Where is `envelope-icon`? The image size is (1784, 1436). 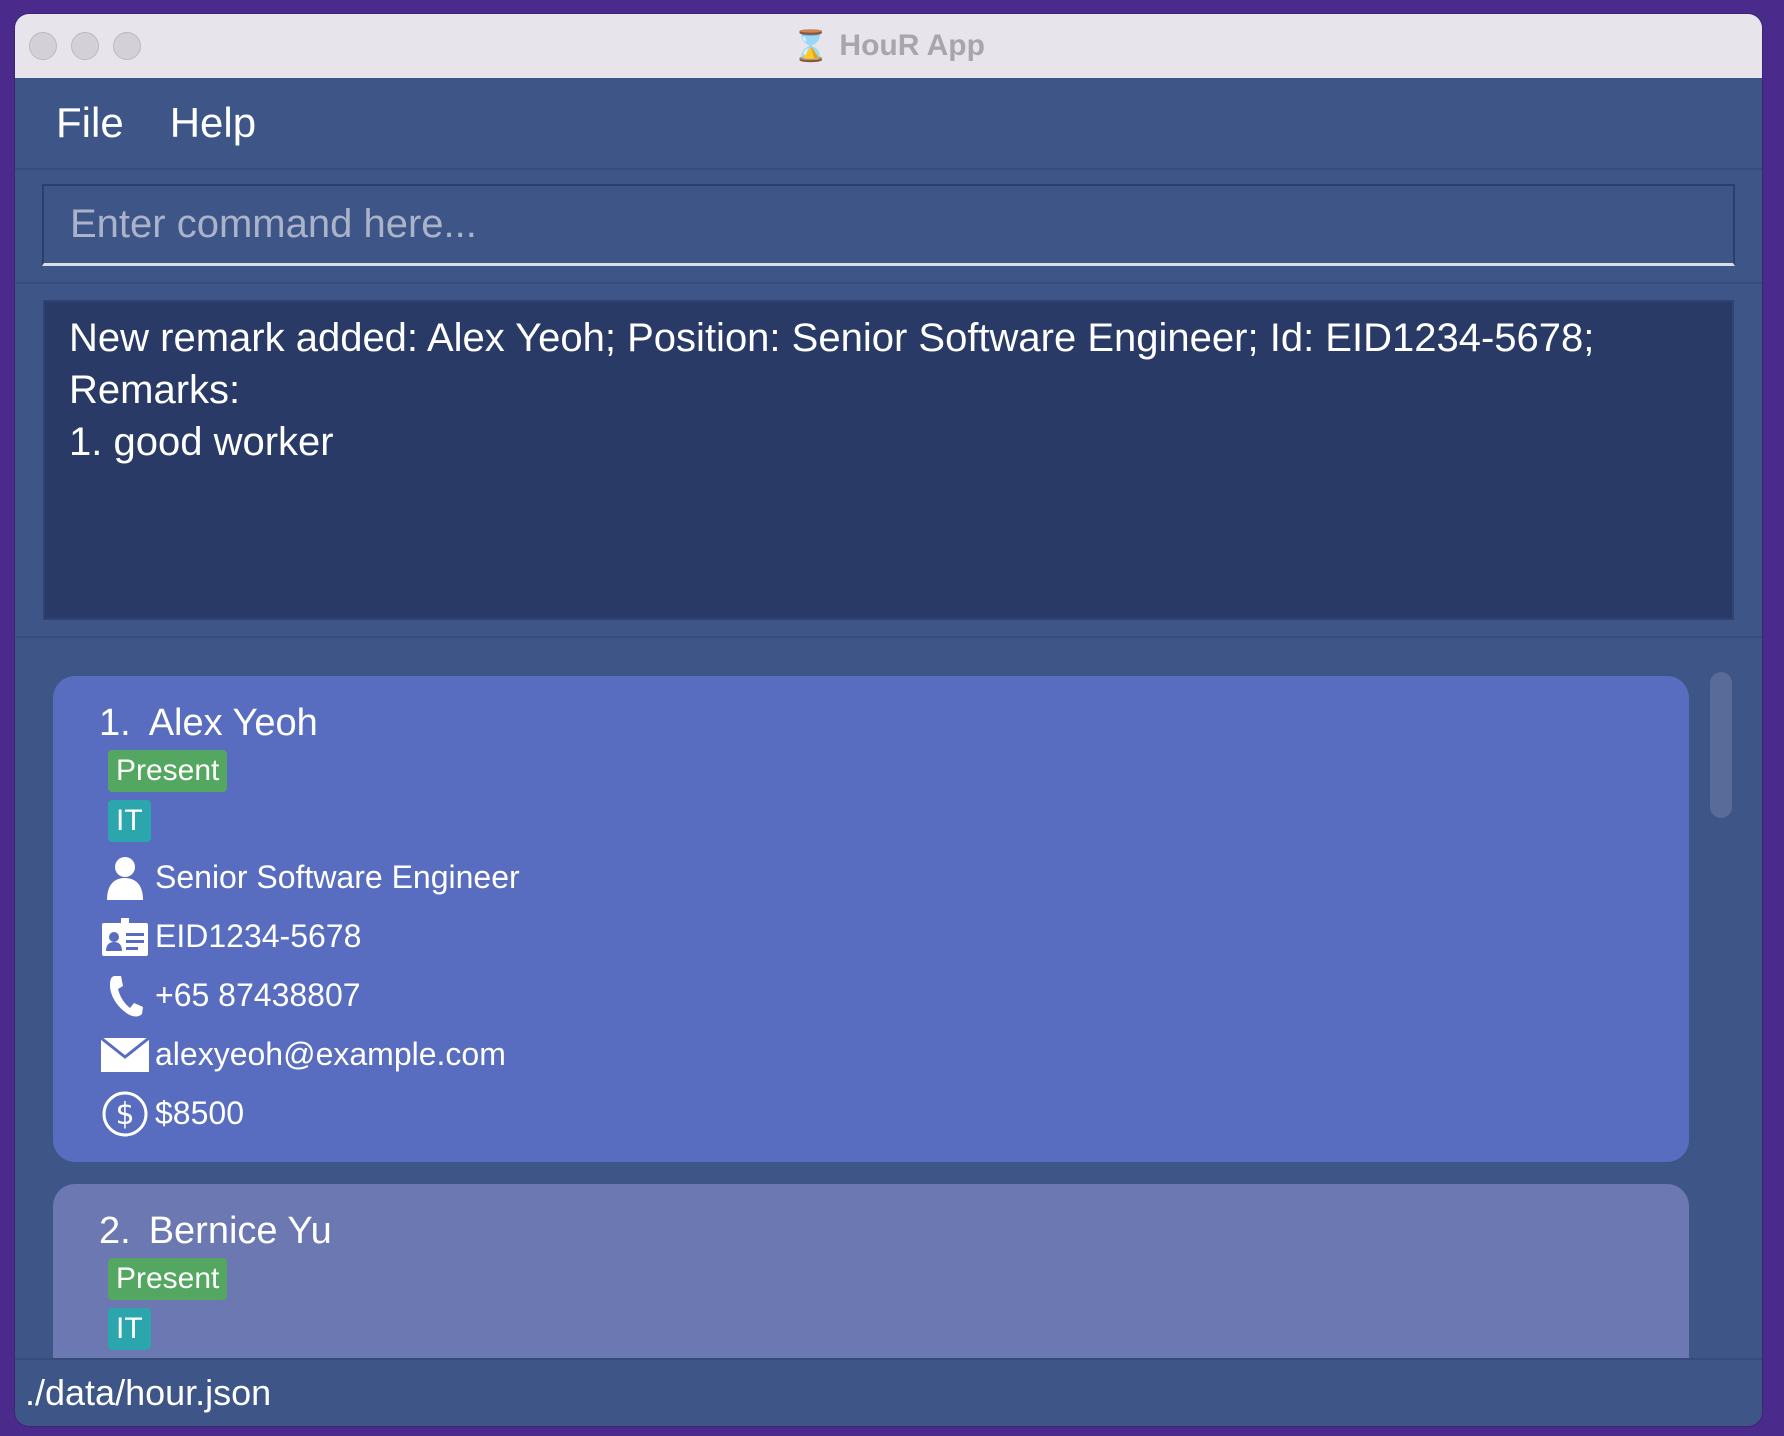 envelope-icon is located at coordinates (125, 1055).